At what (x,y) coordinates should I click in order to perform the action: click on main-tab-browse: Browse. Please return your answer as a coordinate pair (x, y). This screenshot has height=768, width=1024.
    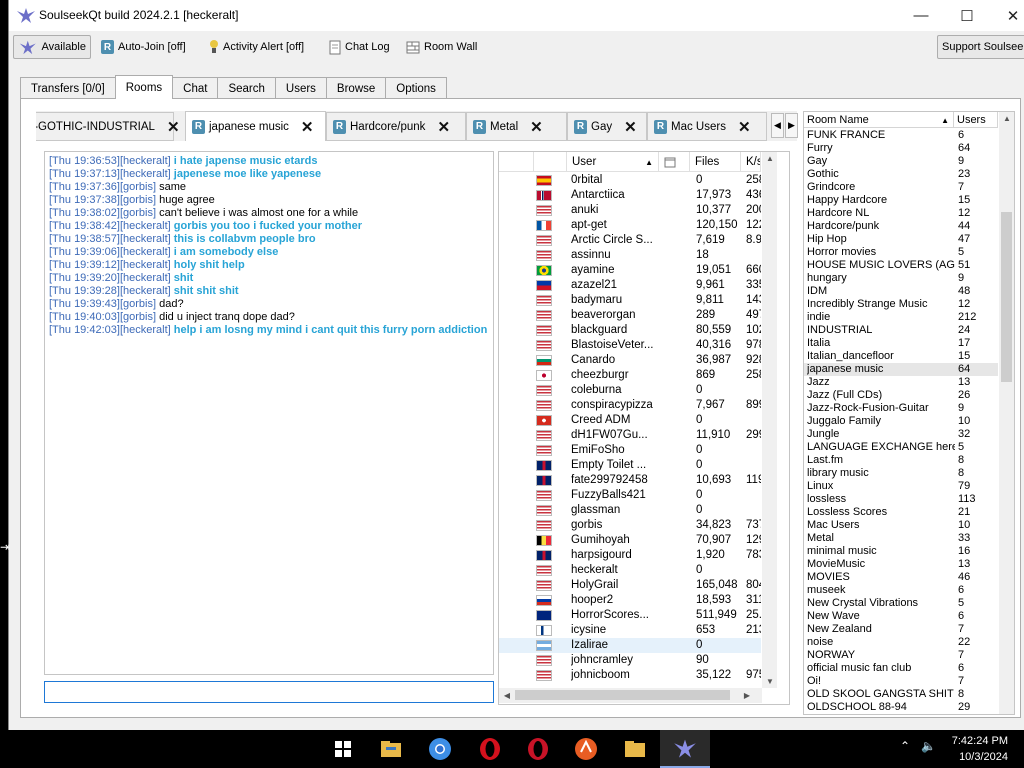
    Looking at the image, I should click on (356, 88).